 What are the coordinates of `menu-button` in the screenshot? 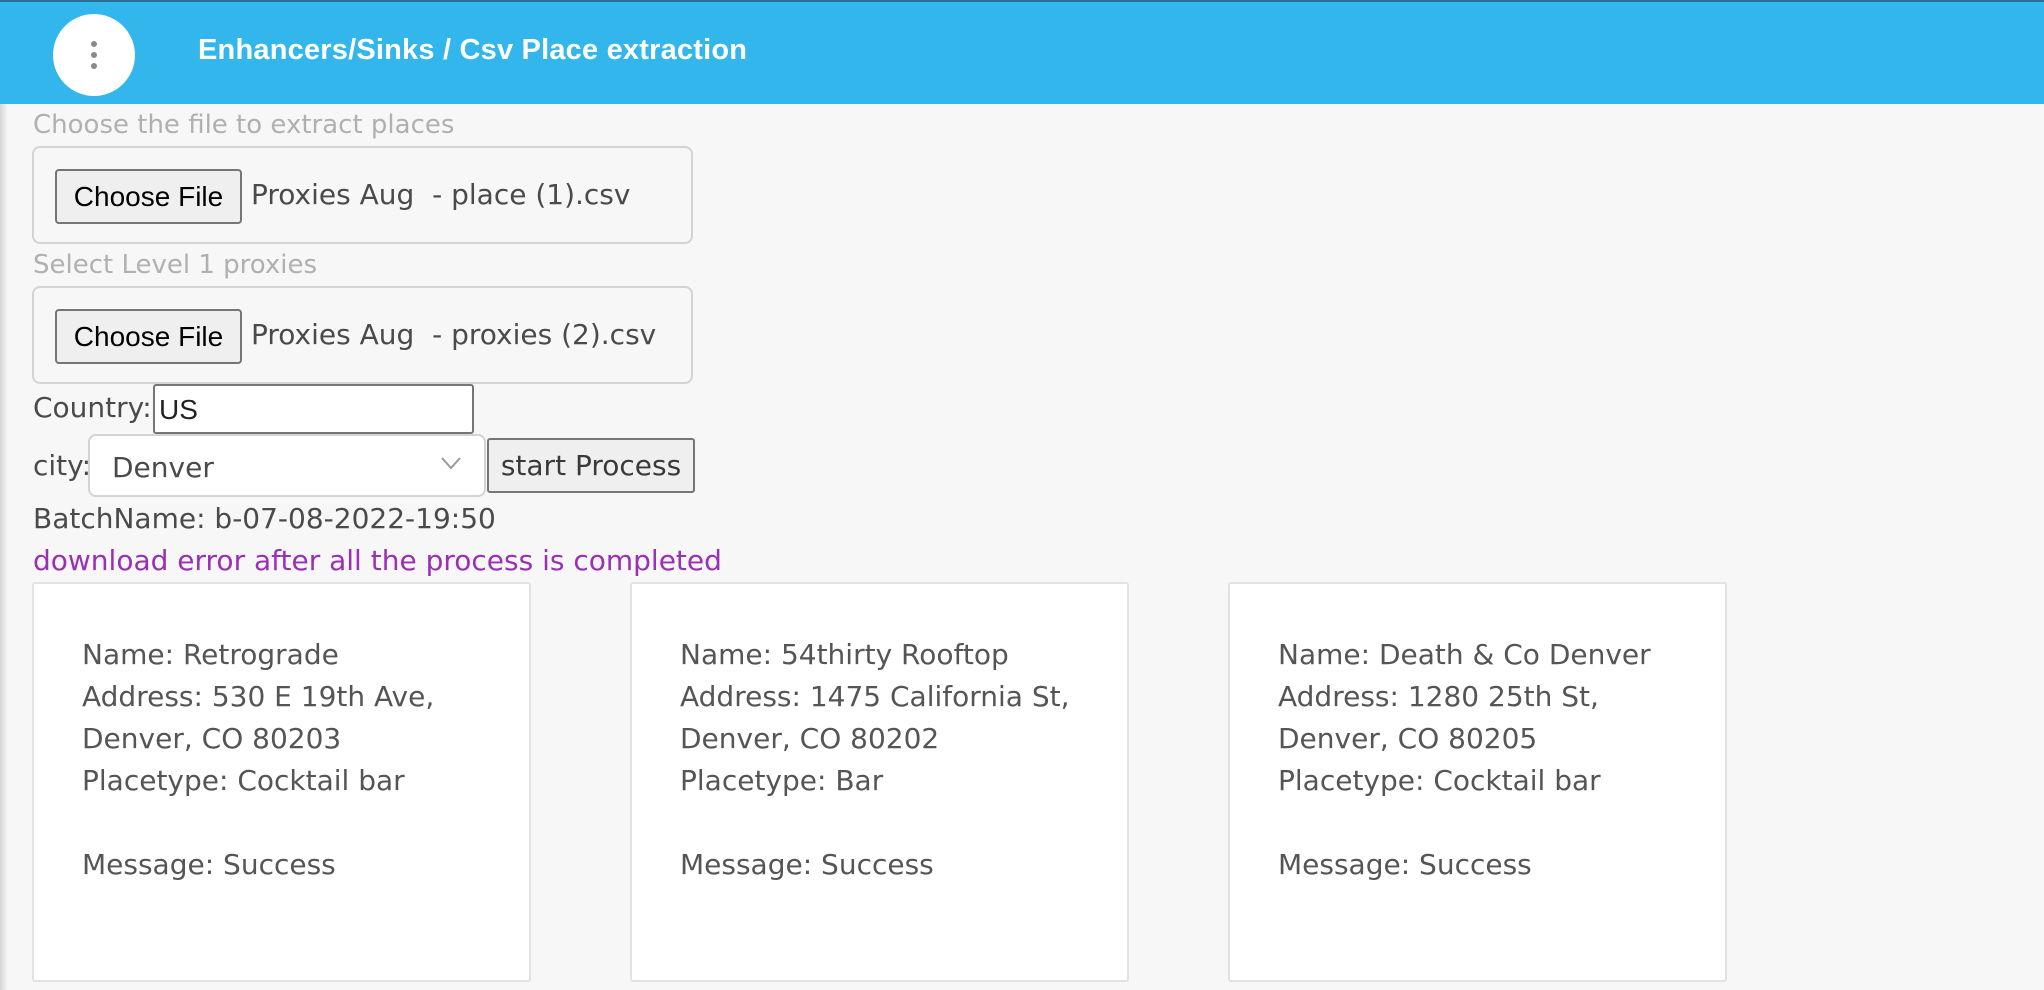 It's located at (94, 55).